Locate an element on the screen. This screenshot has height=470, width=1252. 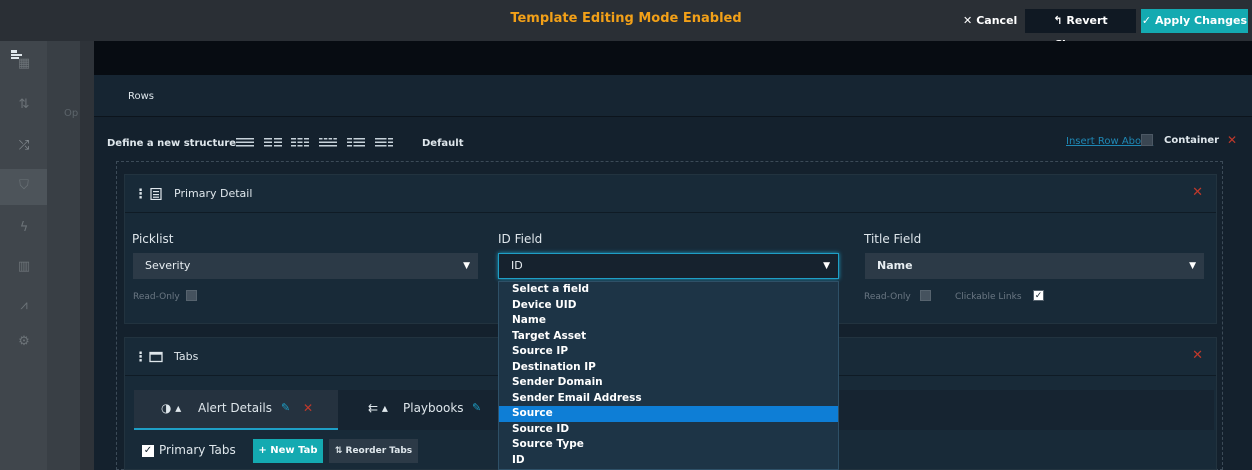
reorder-tabs-button: ⇅ Reorder Tabs is located at coordinates (373, 451).